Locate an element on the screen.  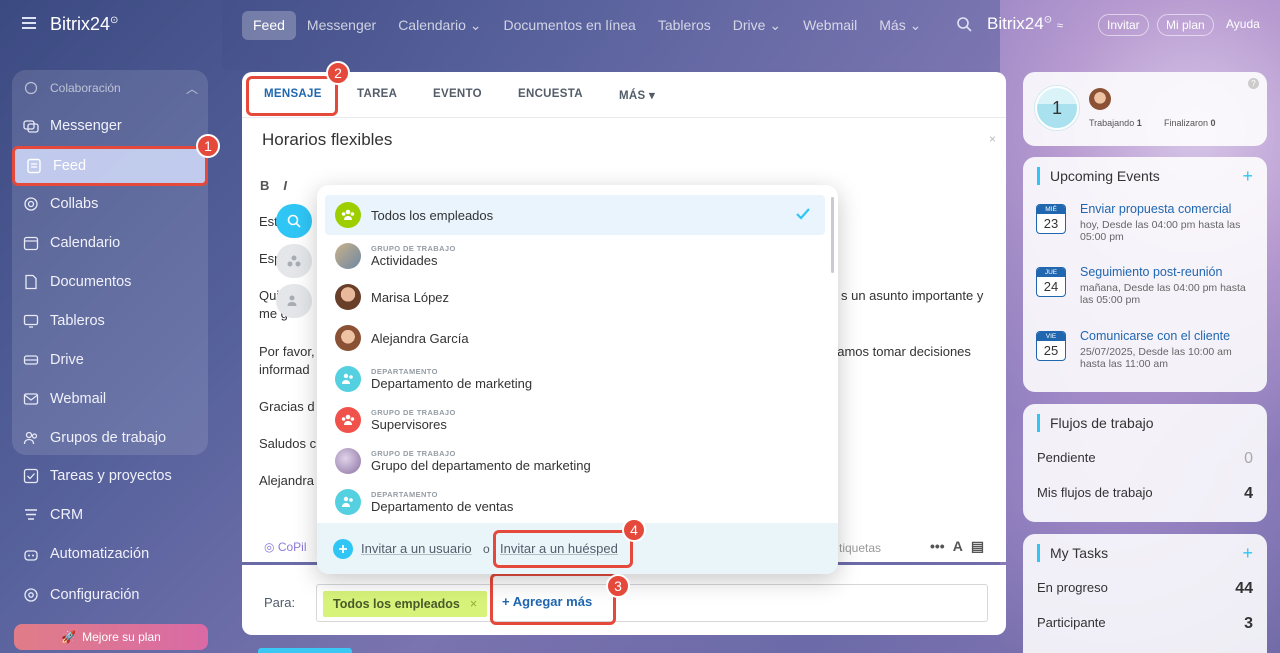
copilot-search-button is located at coordinates (294, 221).